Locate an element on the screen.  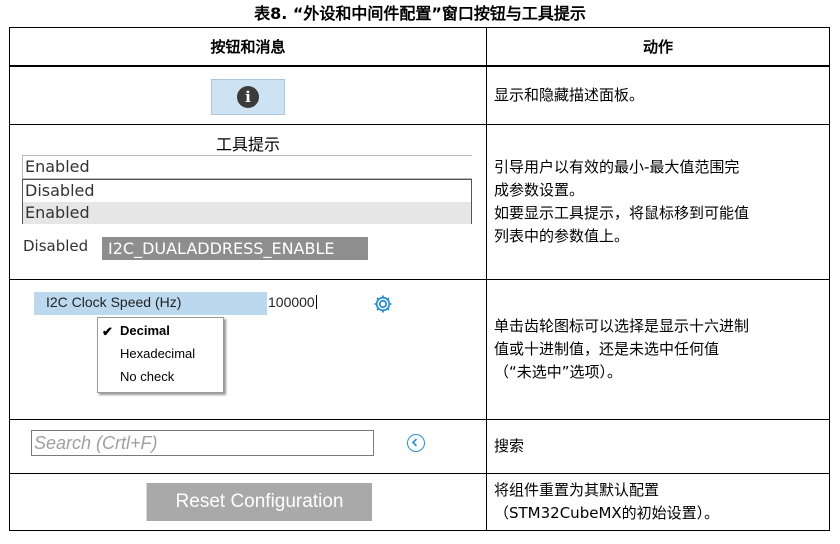
action-line: 引导用户以有效的最小-最大值范围完 is located at coordinates (617, 167).